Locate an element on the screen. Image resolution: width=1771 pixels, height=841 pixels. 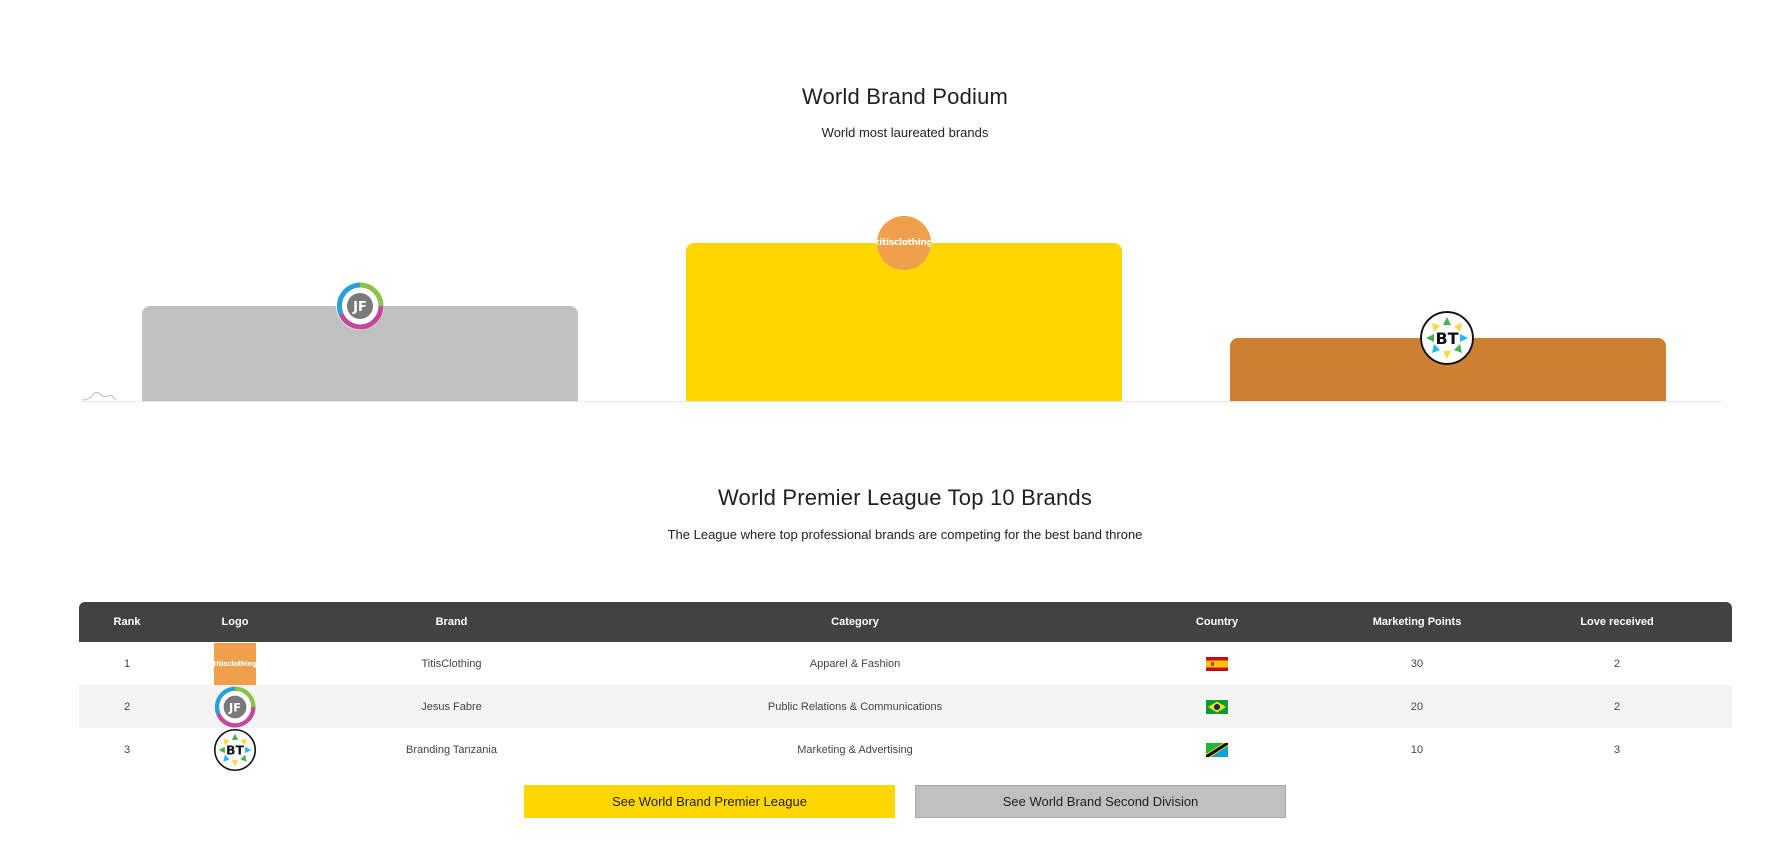
podium-title: World Brand Podium is located at coordinates (905, 96).